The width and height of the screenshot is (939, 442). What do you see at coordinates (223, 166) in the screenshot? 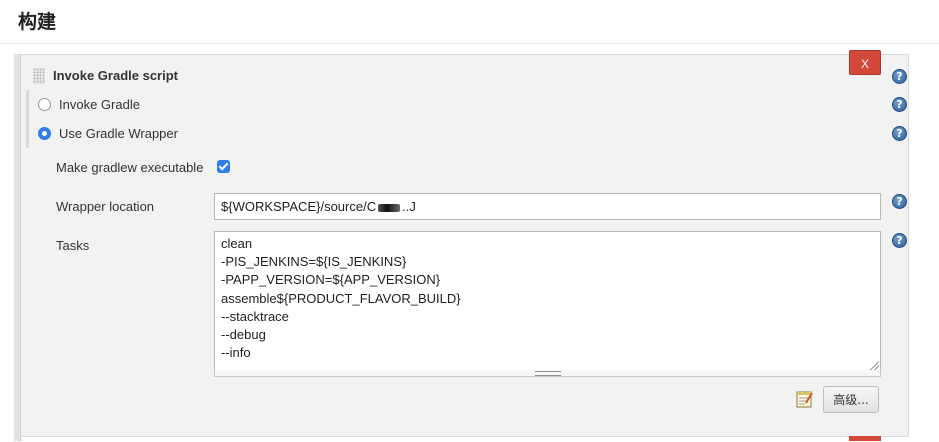
I see `make-executable-checkbox` at bounding box center [223, 166].